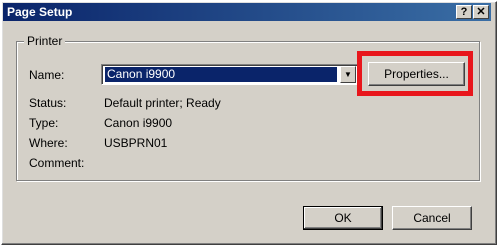 This screenshot has width=498, height=246. Describe the element at coordinates (48, 143) in the screenshot. I see `where-label: Where:` at that location.